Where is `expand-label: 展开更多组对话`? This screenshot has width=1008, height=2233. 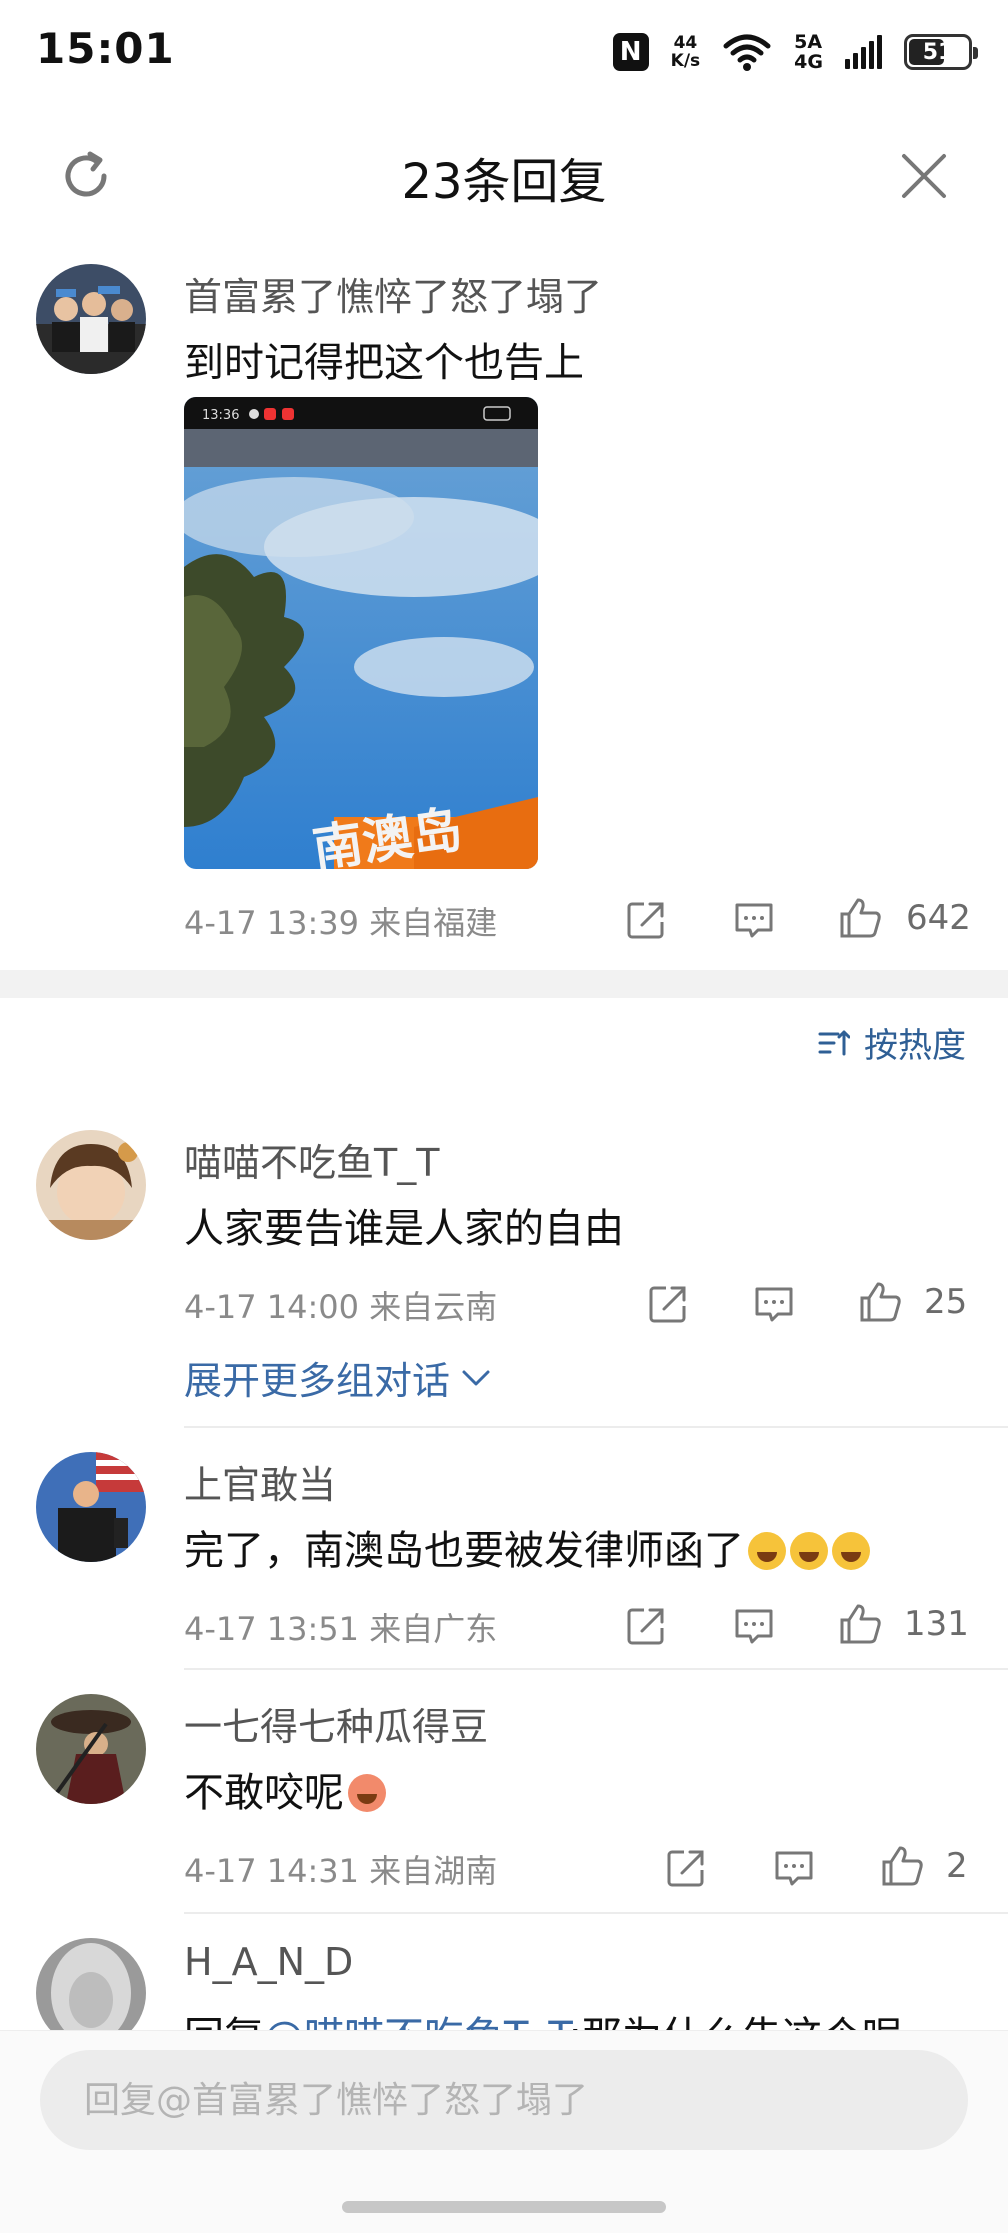
expand-label: 展开更多组对话 is located at coordinates (317, 1381).